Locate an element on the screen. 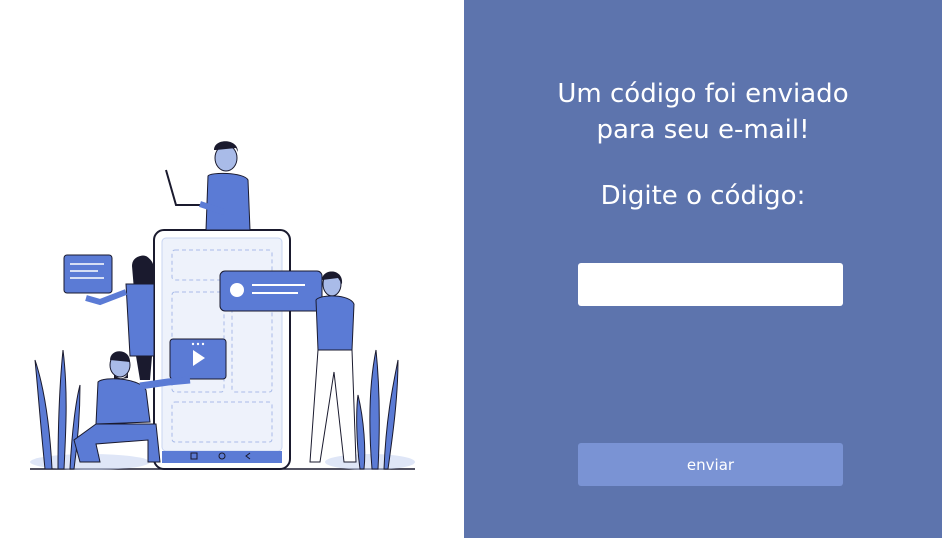  person-standing-icon is located at coordinates (333, 367).